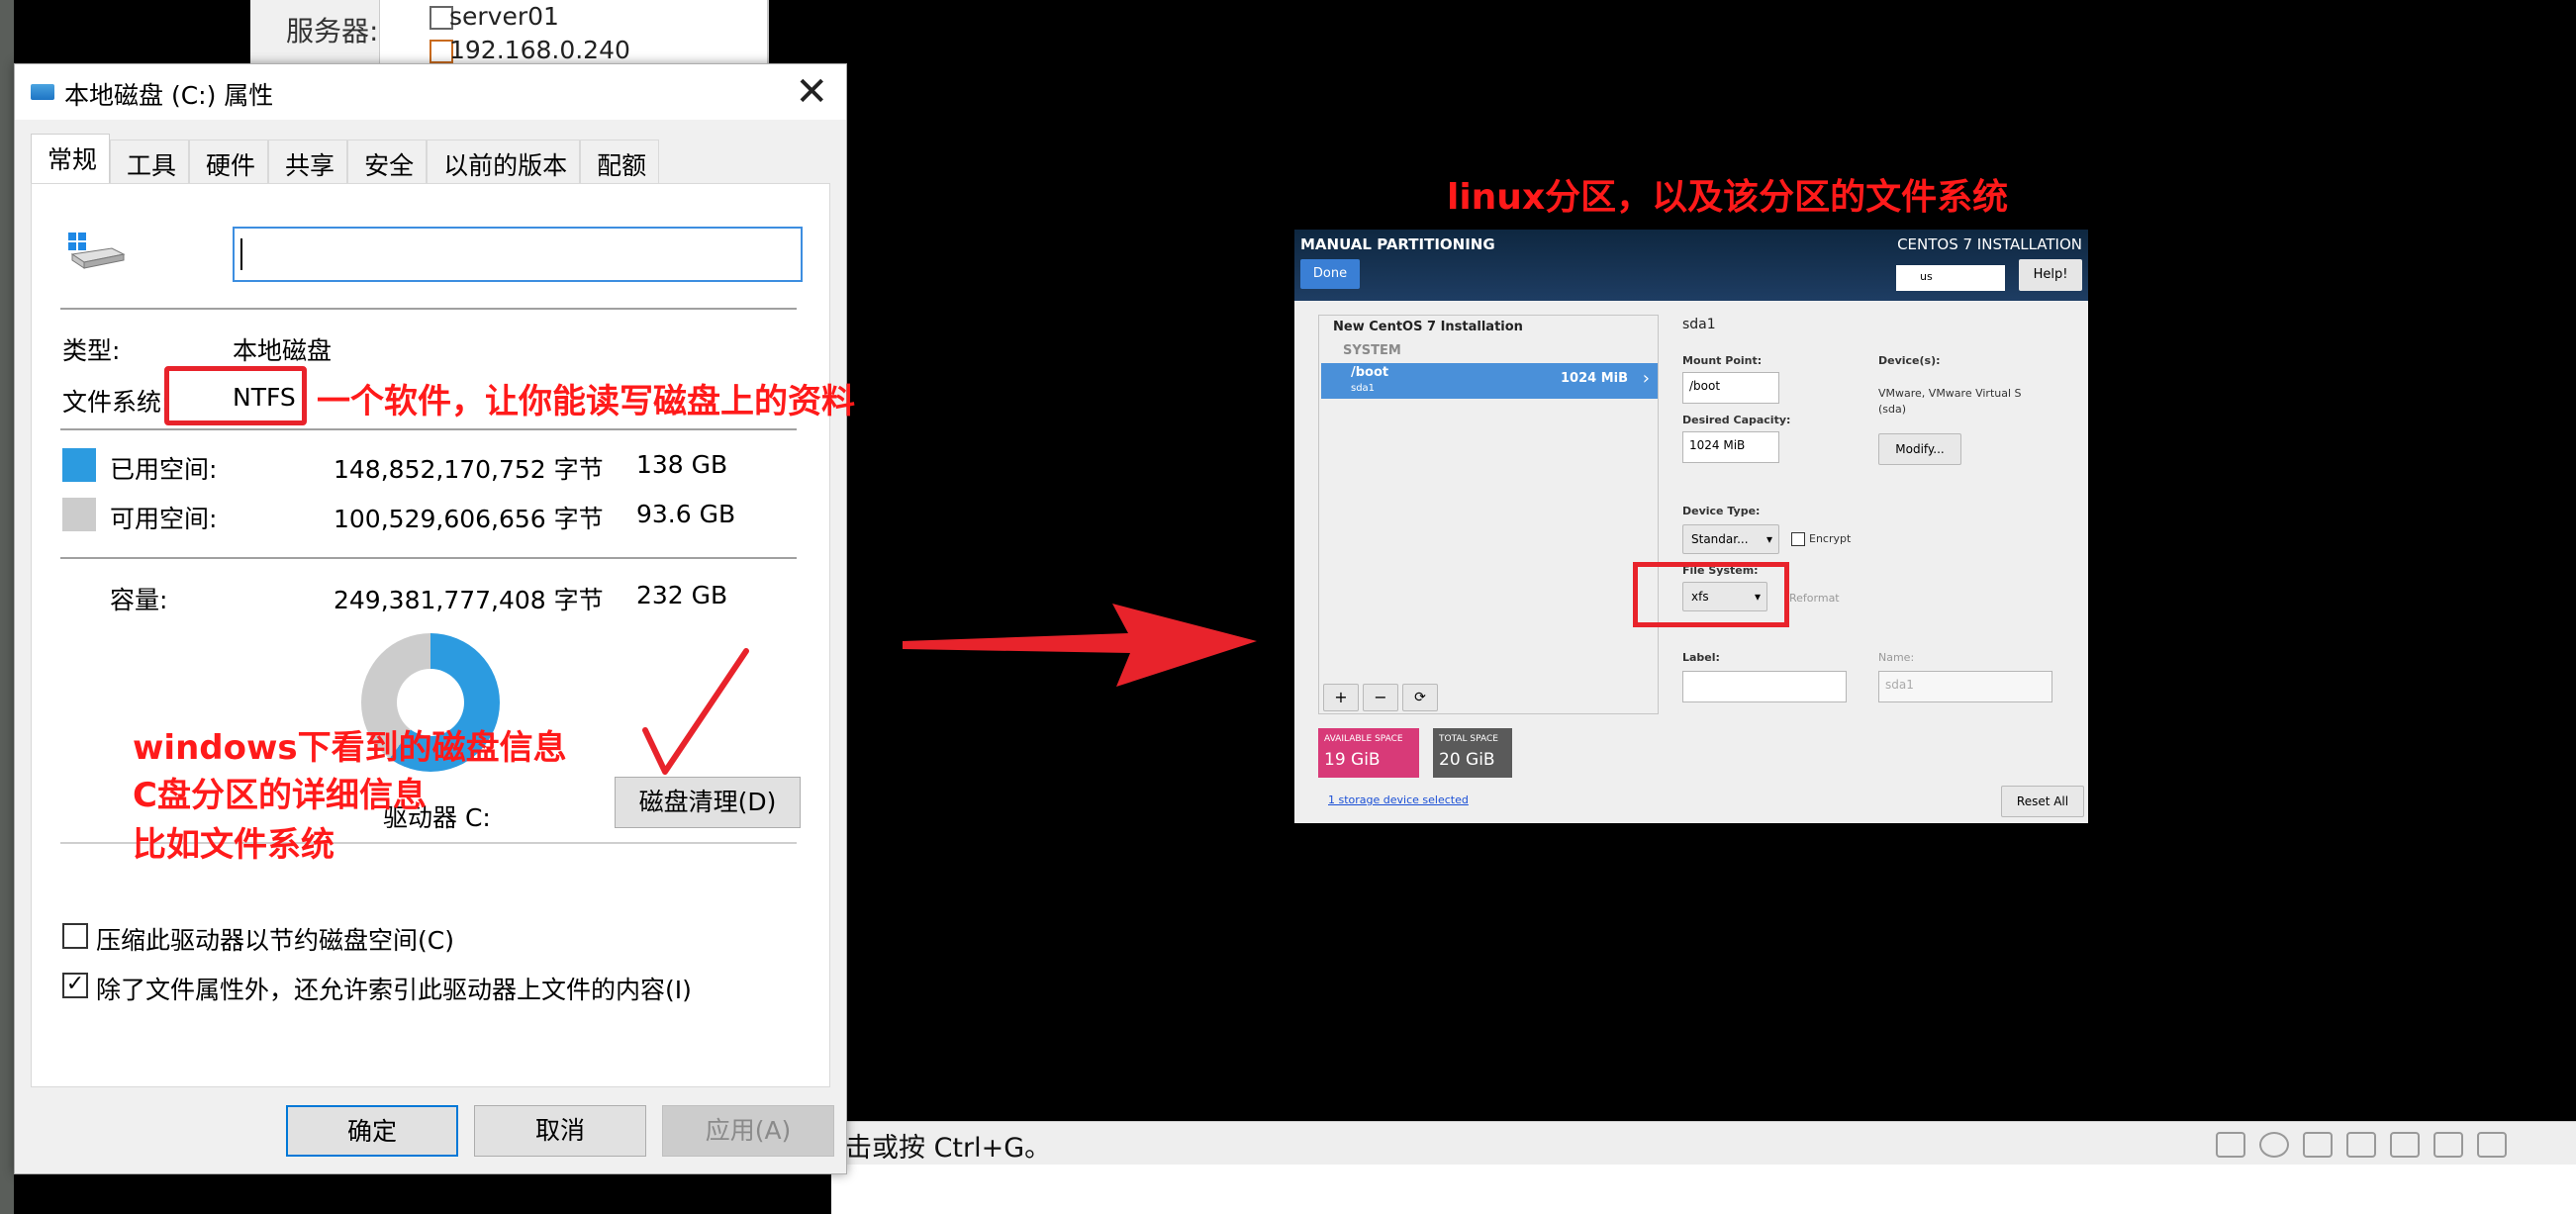  Describe the element at coordinates (686, 514) in the screenshot. I see `free-gb: 93.6 GB` at that location.